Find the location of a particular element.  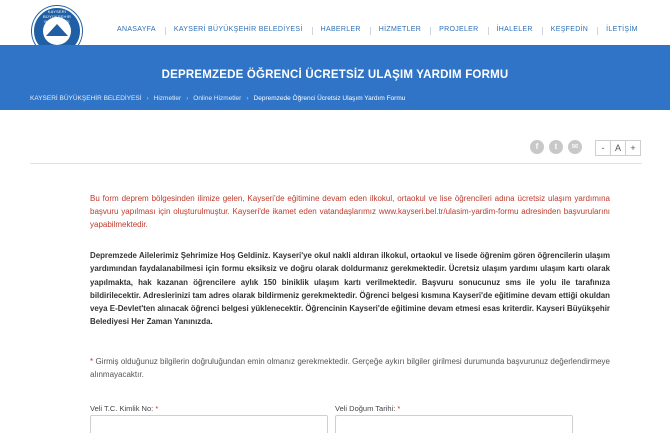

email-icon: ✉ is located at coordinates (575, 147).